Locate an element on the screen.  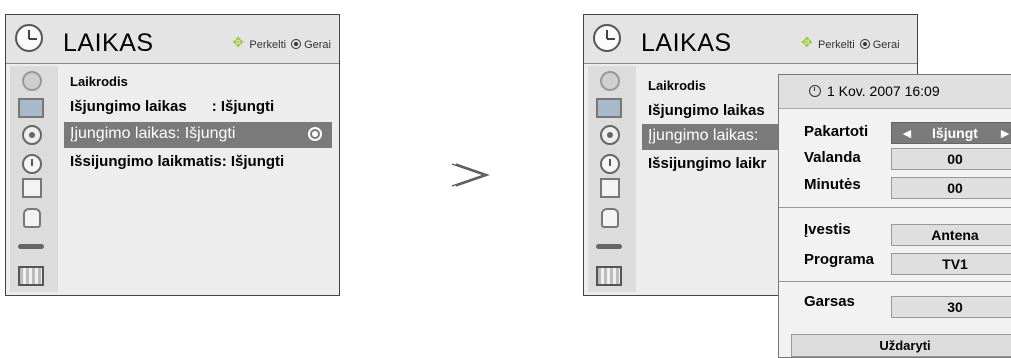
right-arrow-icon: ► is located at coordinates (1004, 133).